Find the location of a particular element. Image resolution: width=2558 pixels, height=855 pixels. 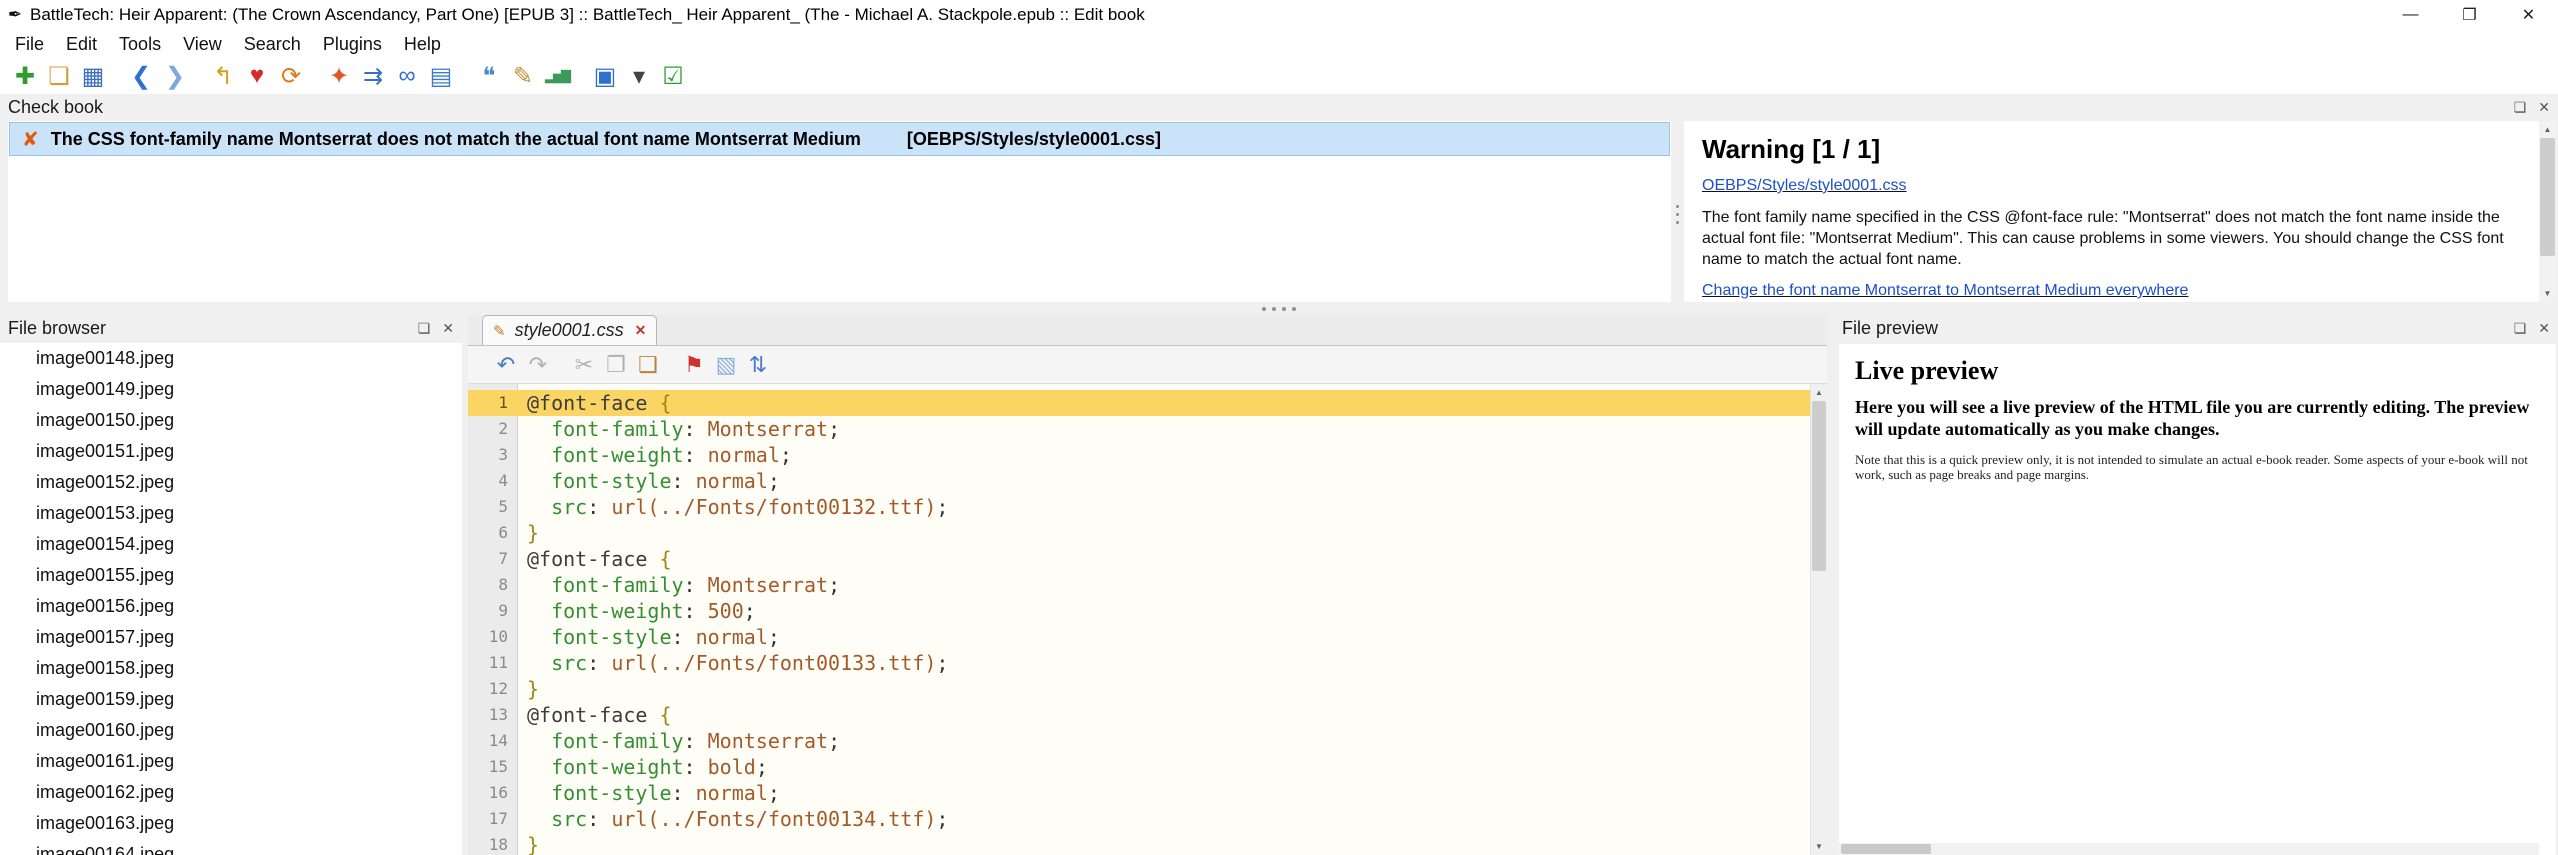

undo-icon: ↶ is located at coordinates (506, 365).